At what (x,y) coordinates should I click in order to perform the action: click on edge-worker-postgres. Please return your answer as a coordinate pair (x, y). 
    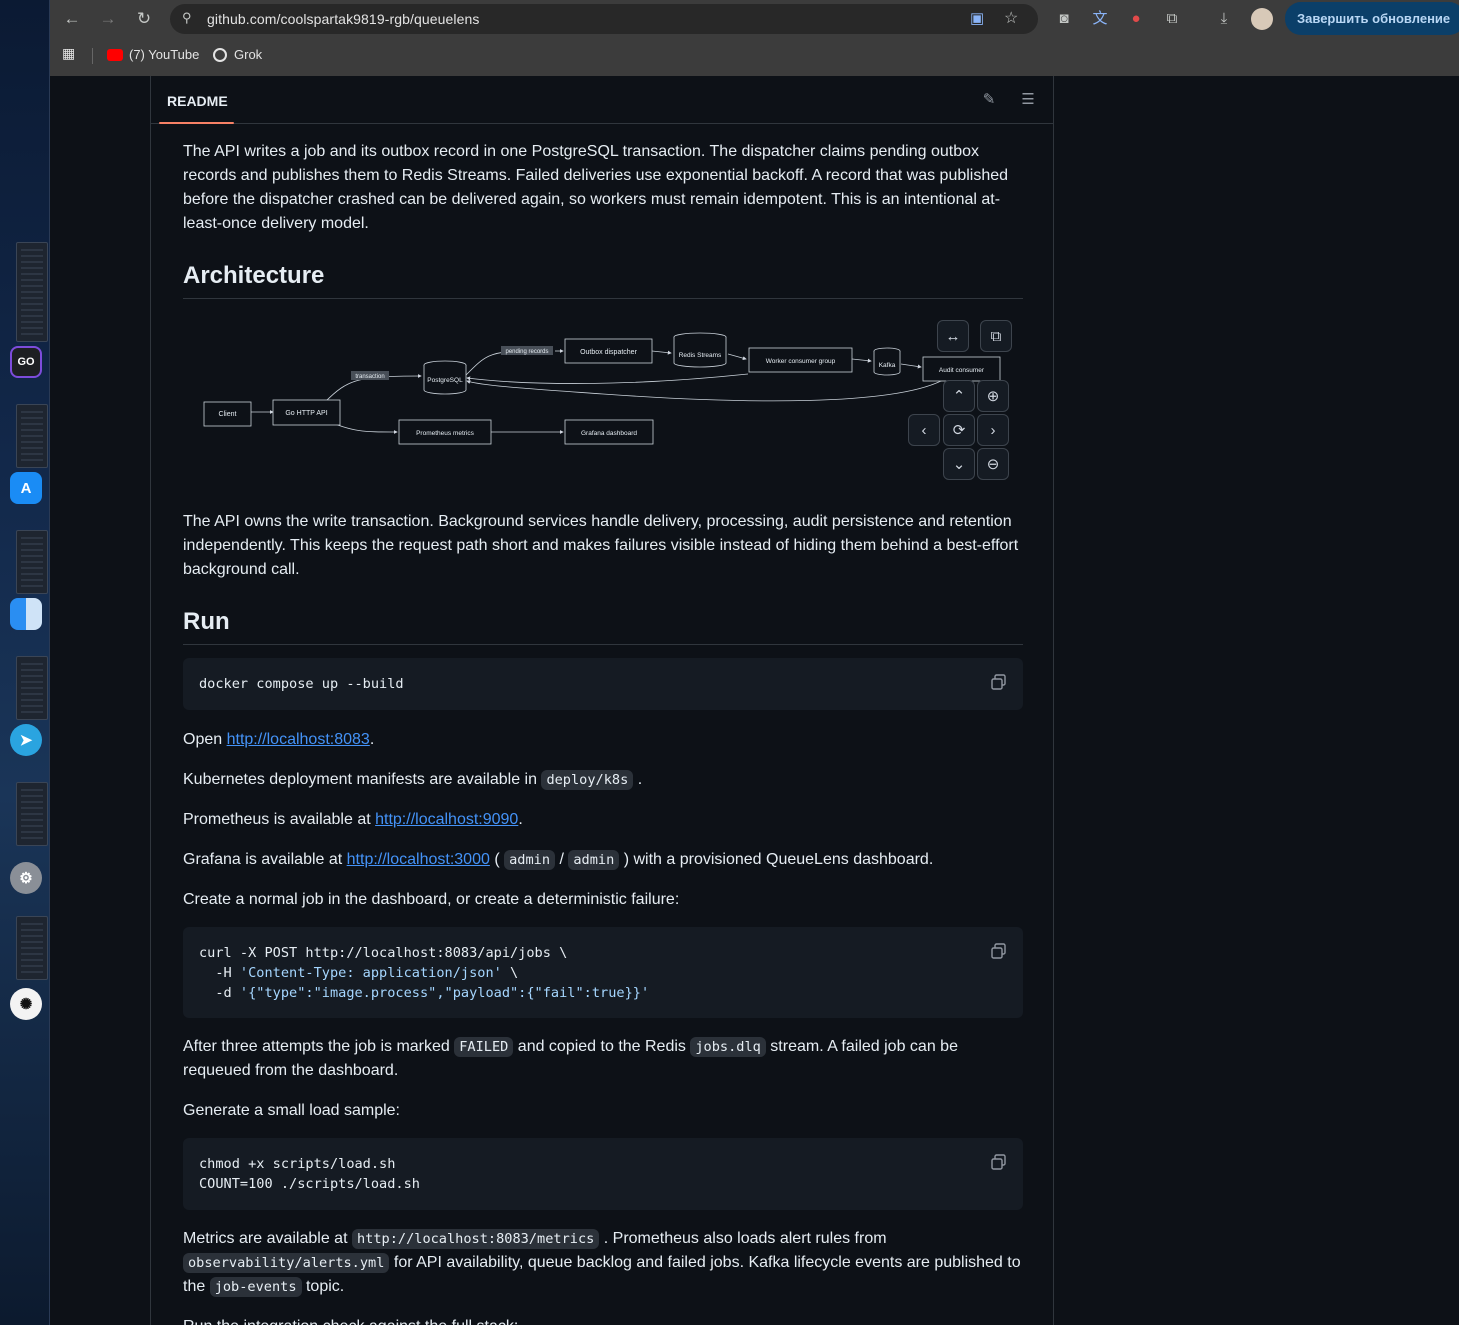
    Looking at the image, I should click on (607, 378).